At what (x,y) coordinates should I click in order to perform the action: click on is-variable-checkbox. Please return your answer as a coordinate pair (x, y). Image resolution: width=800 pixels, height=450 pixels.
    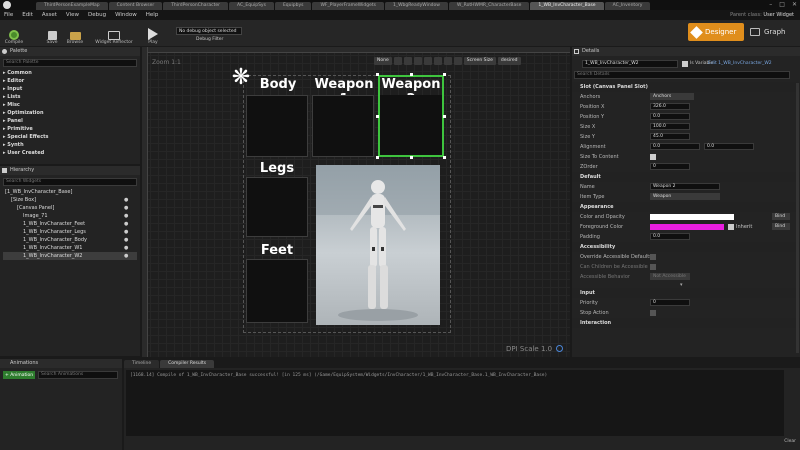
    Looking at the image, I should click on (685, 64).